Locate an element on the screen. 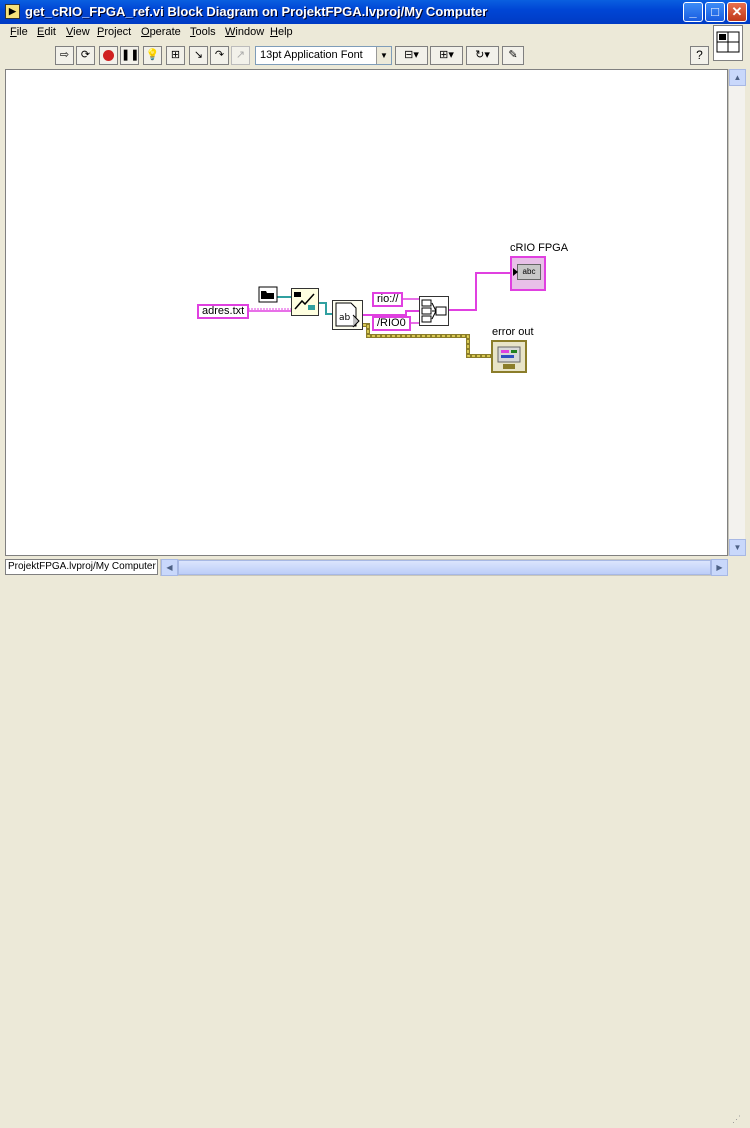 This screenshot has height=1128, width=750. error-out-label: error out is located at coordinates (513, 332).